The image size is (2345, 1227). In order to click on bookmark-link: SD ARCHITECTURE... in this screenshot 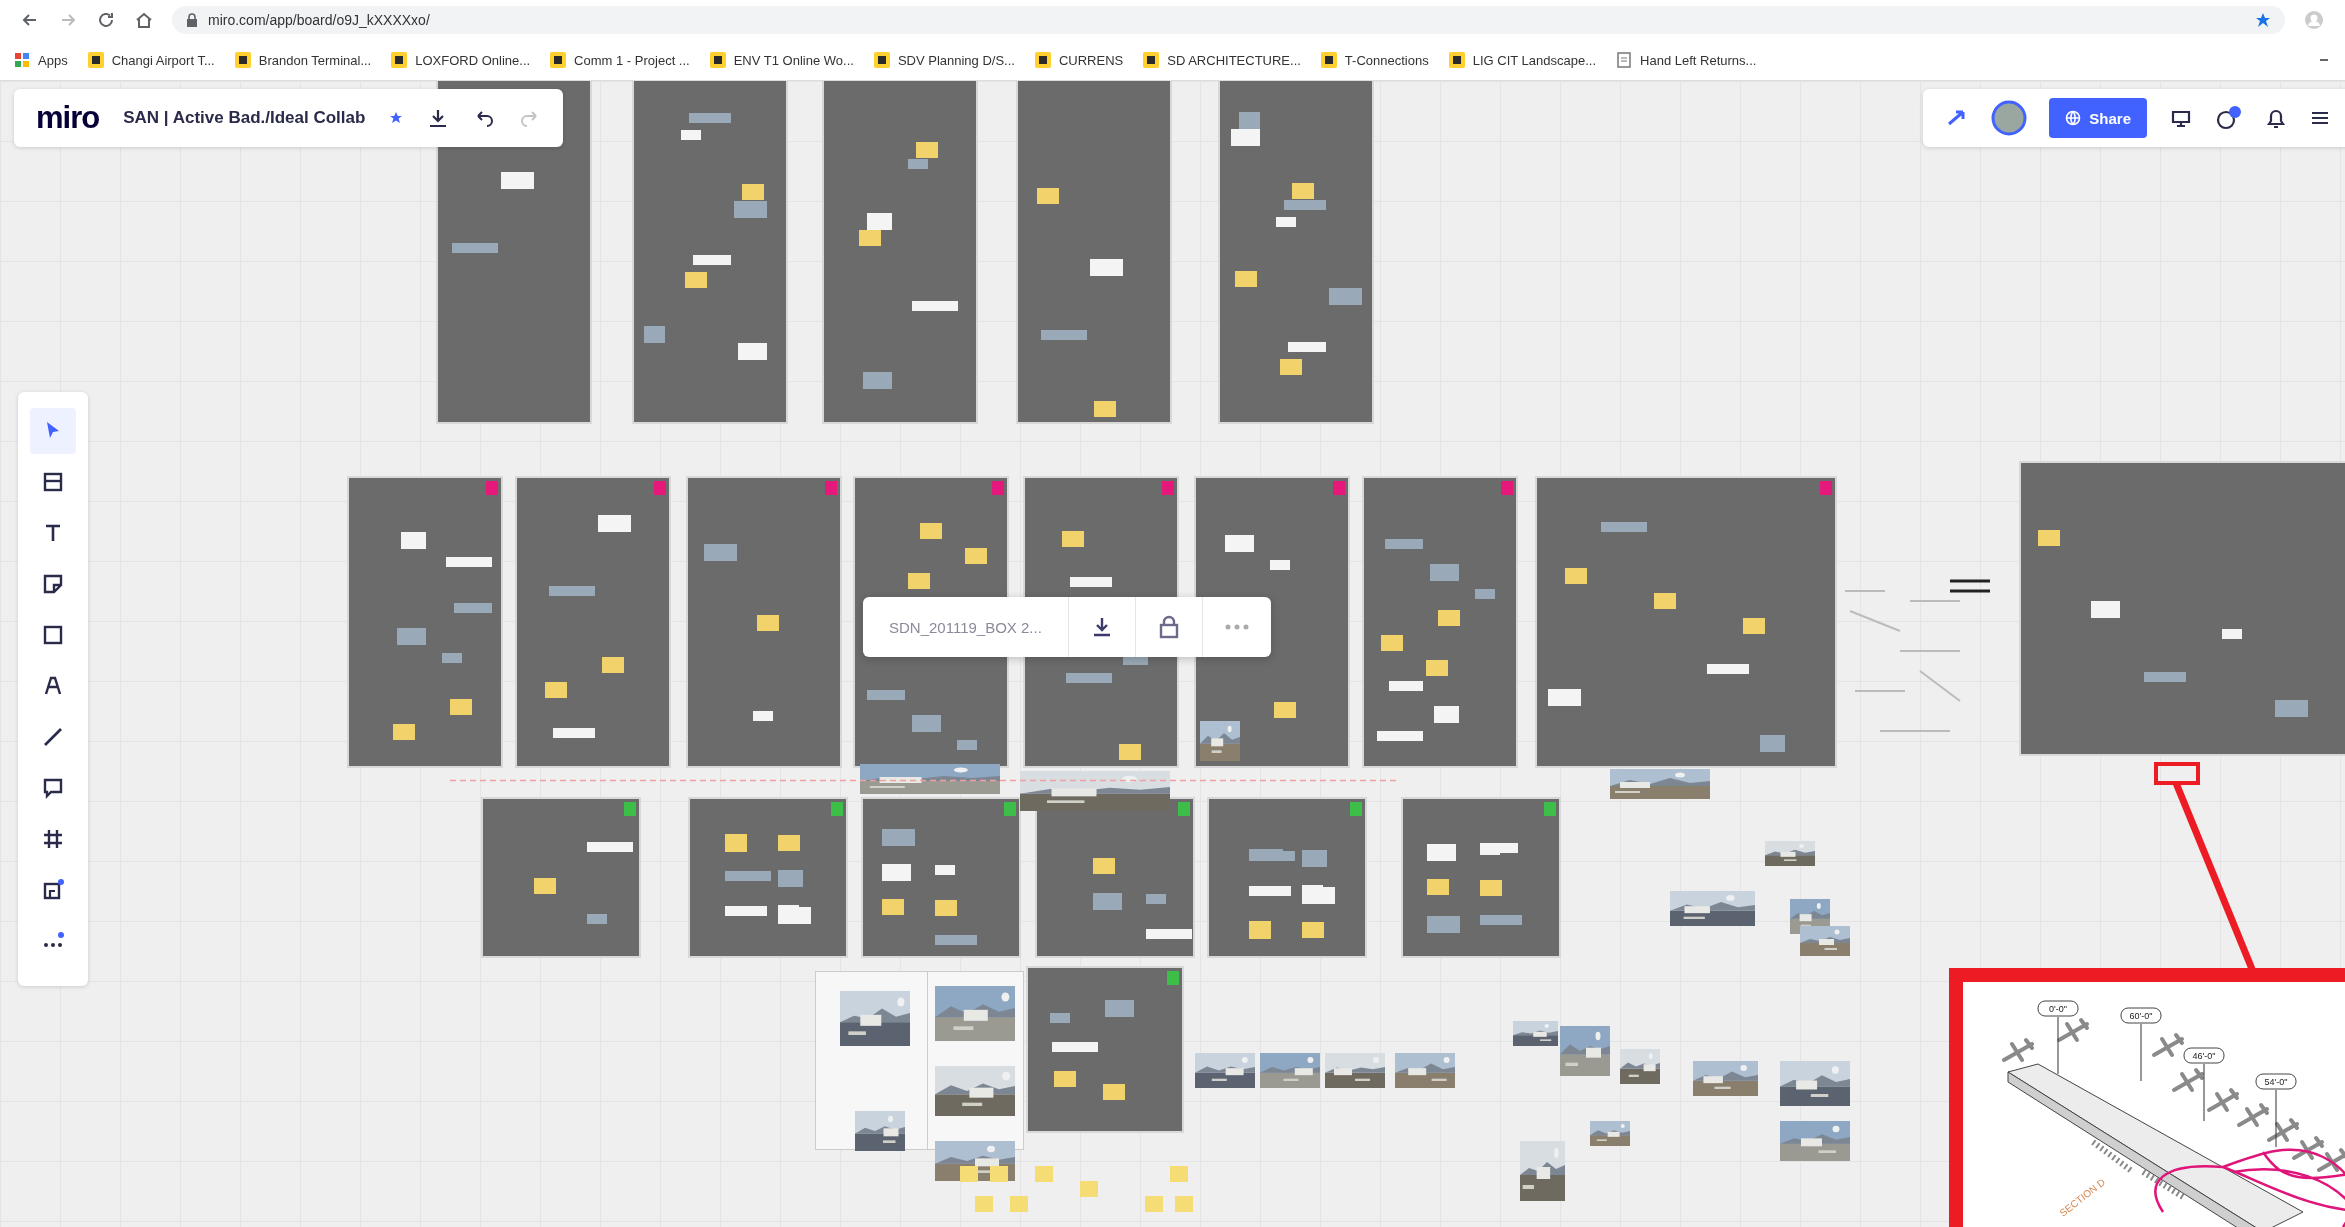, I will do `click(1222, 60)`.